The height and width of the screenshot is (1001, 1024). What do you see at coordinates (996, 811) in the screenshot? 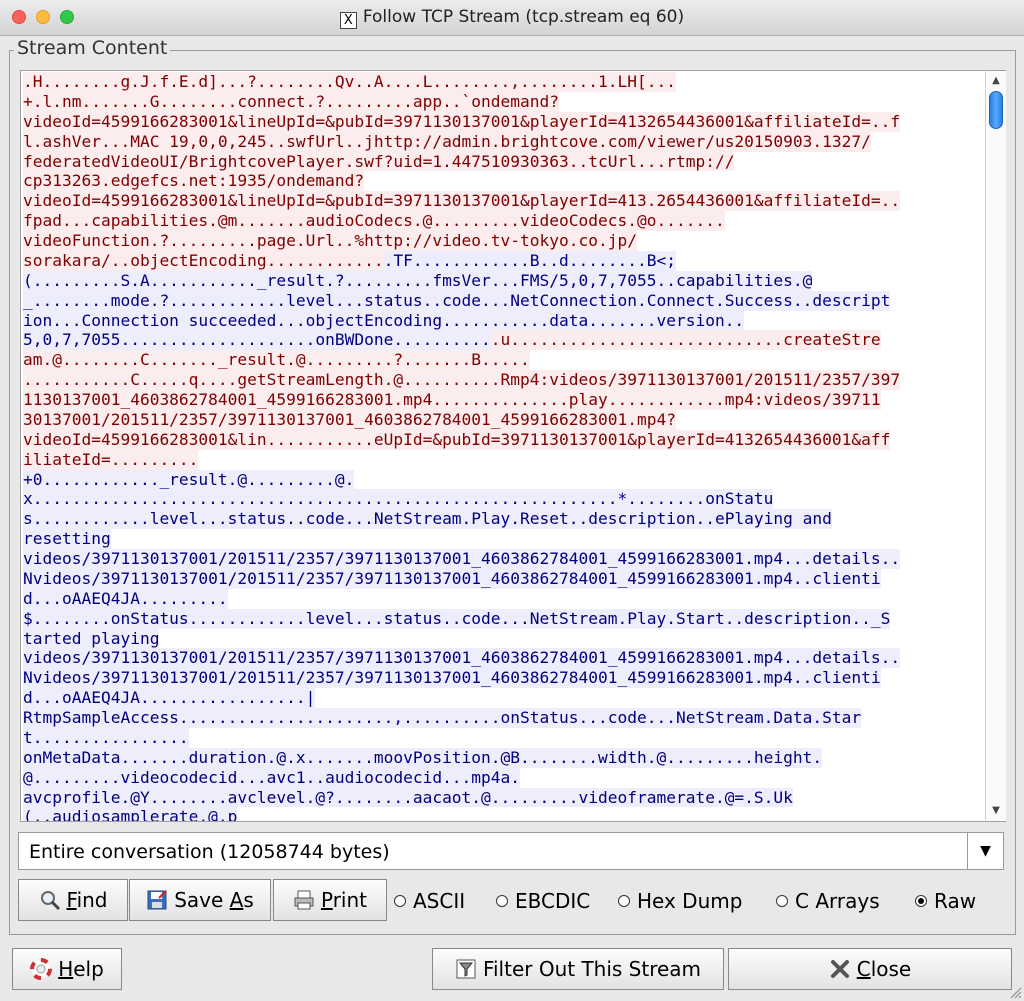
I see `scroll-down-arrow-icon: ▼` at bounding box center [996, 811].